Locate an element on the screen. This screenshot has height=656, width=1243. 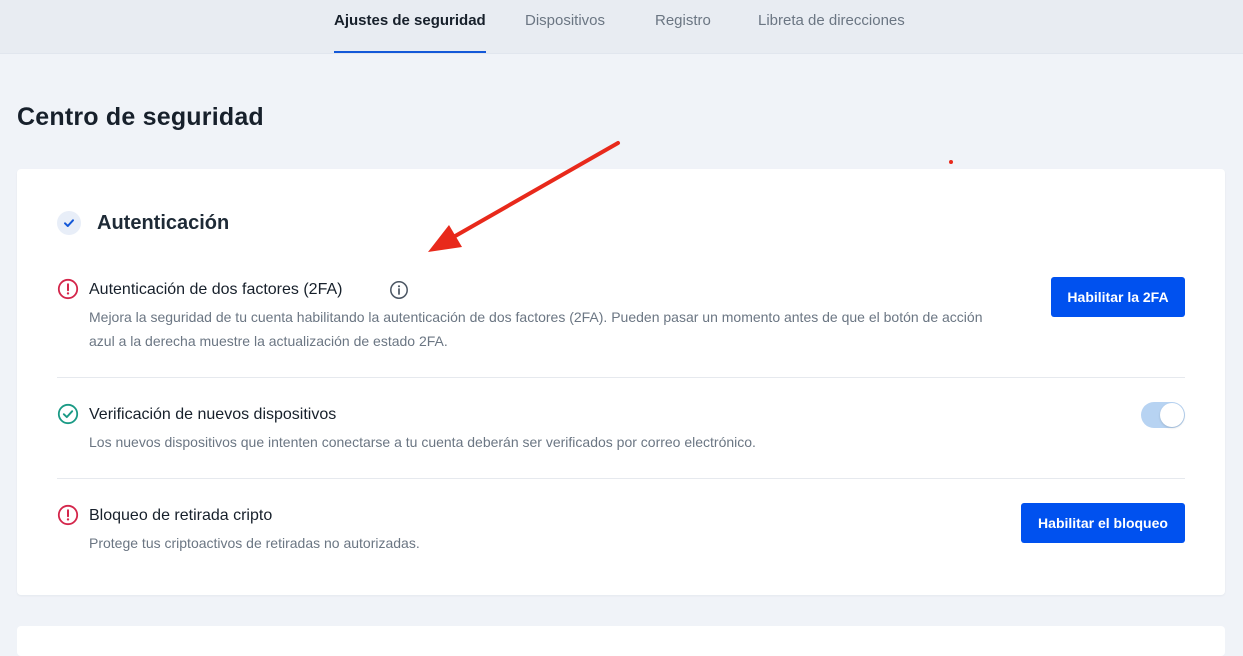
tab-address-book: Libreta de direcciones is located at coordinates (831, 26).